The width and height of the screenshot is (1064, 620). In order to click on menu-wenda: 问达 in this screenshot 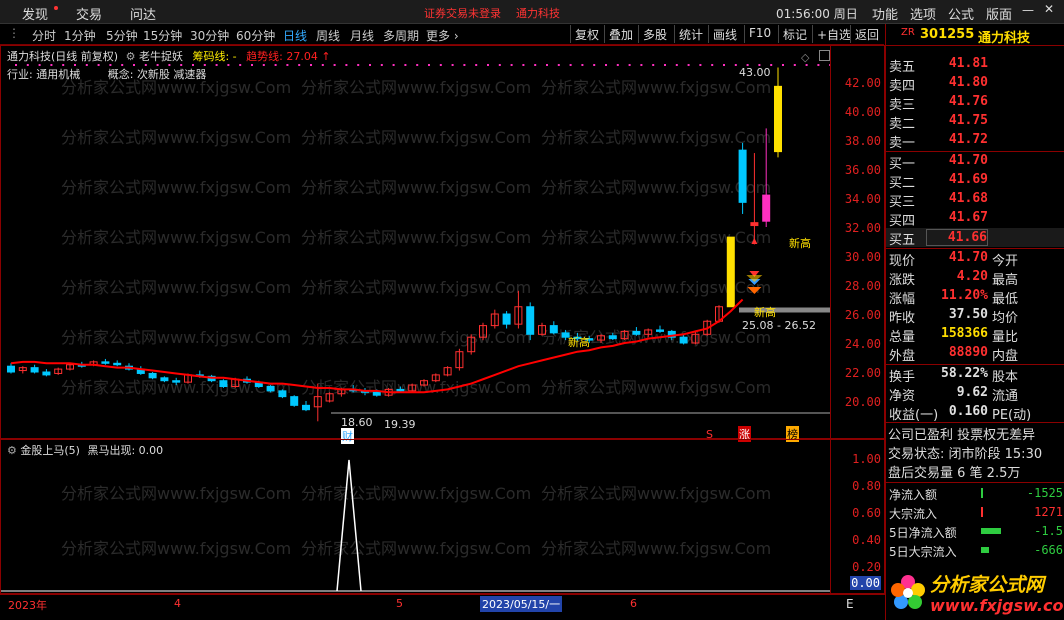, I will do `click(143, 13)`.